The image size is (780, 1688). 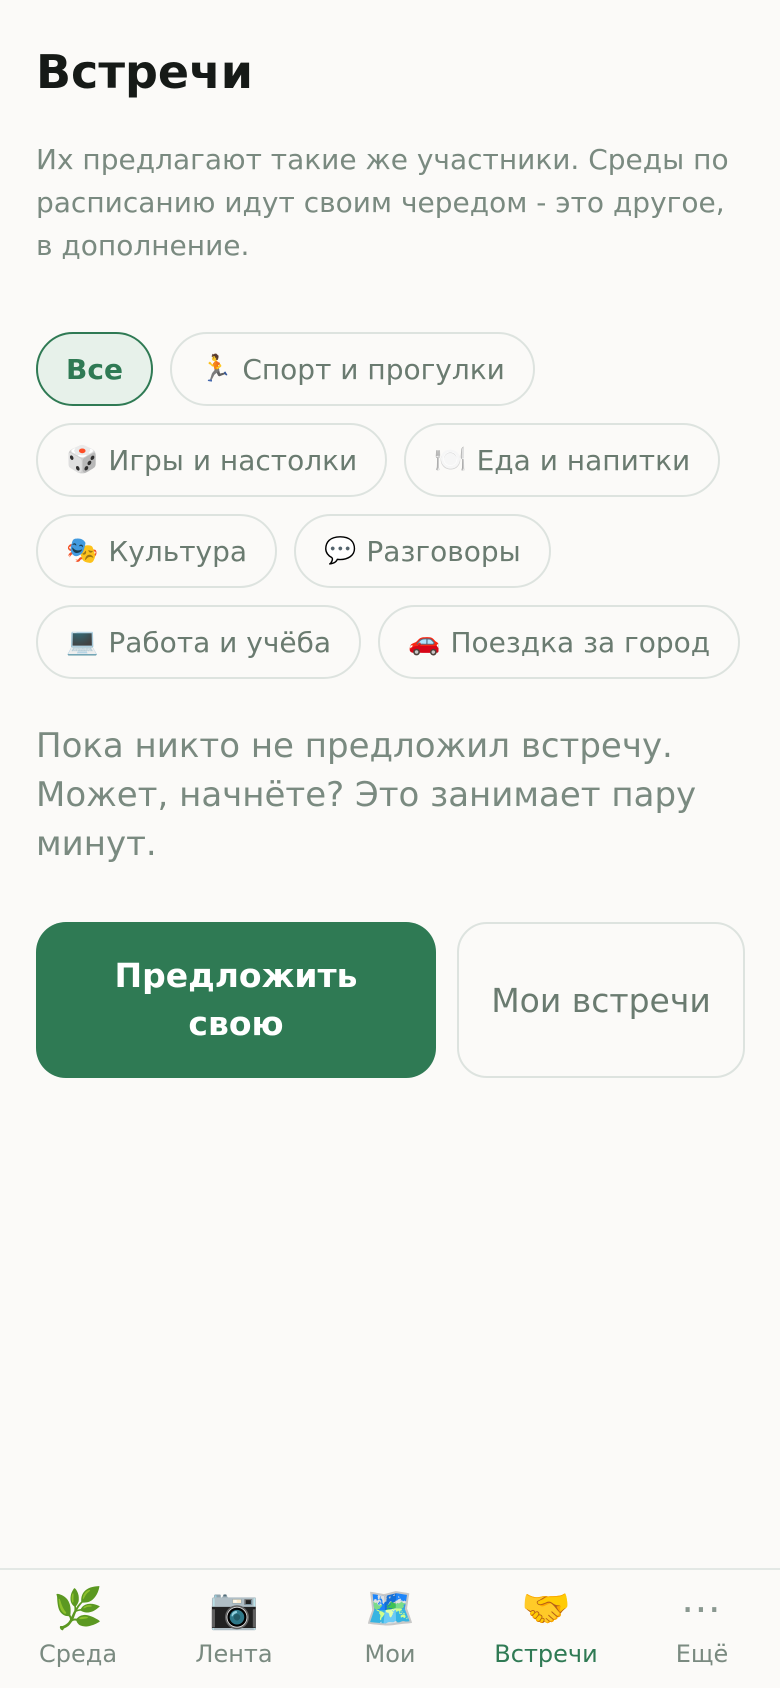 What do you see at coordinates (443, 551) in the screenshot?
I see `filter-chip-label: Разговоры` at bounding box center [443, 551].